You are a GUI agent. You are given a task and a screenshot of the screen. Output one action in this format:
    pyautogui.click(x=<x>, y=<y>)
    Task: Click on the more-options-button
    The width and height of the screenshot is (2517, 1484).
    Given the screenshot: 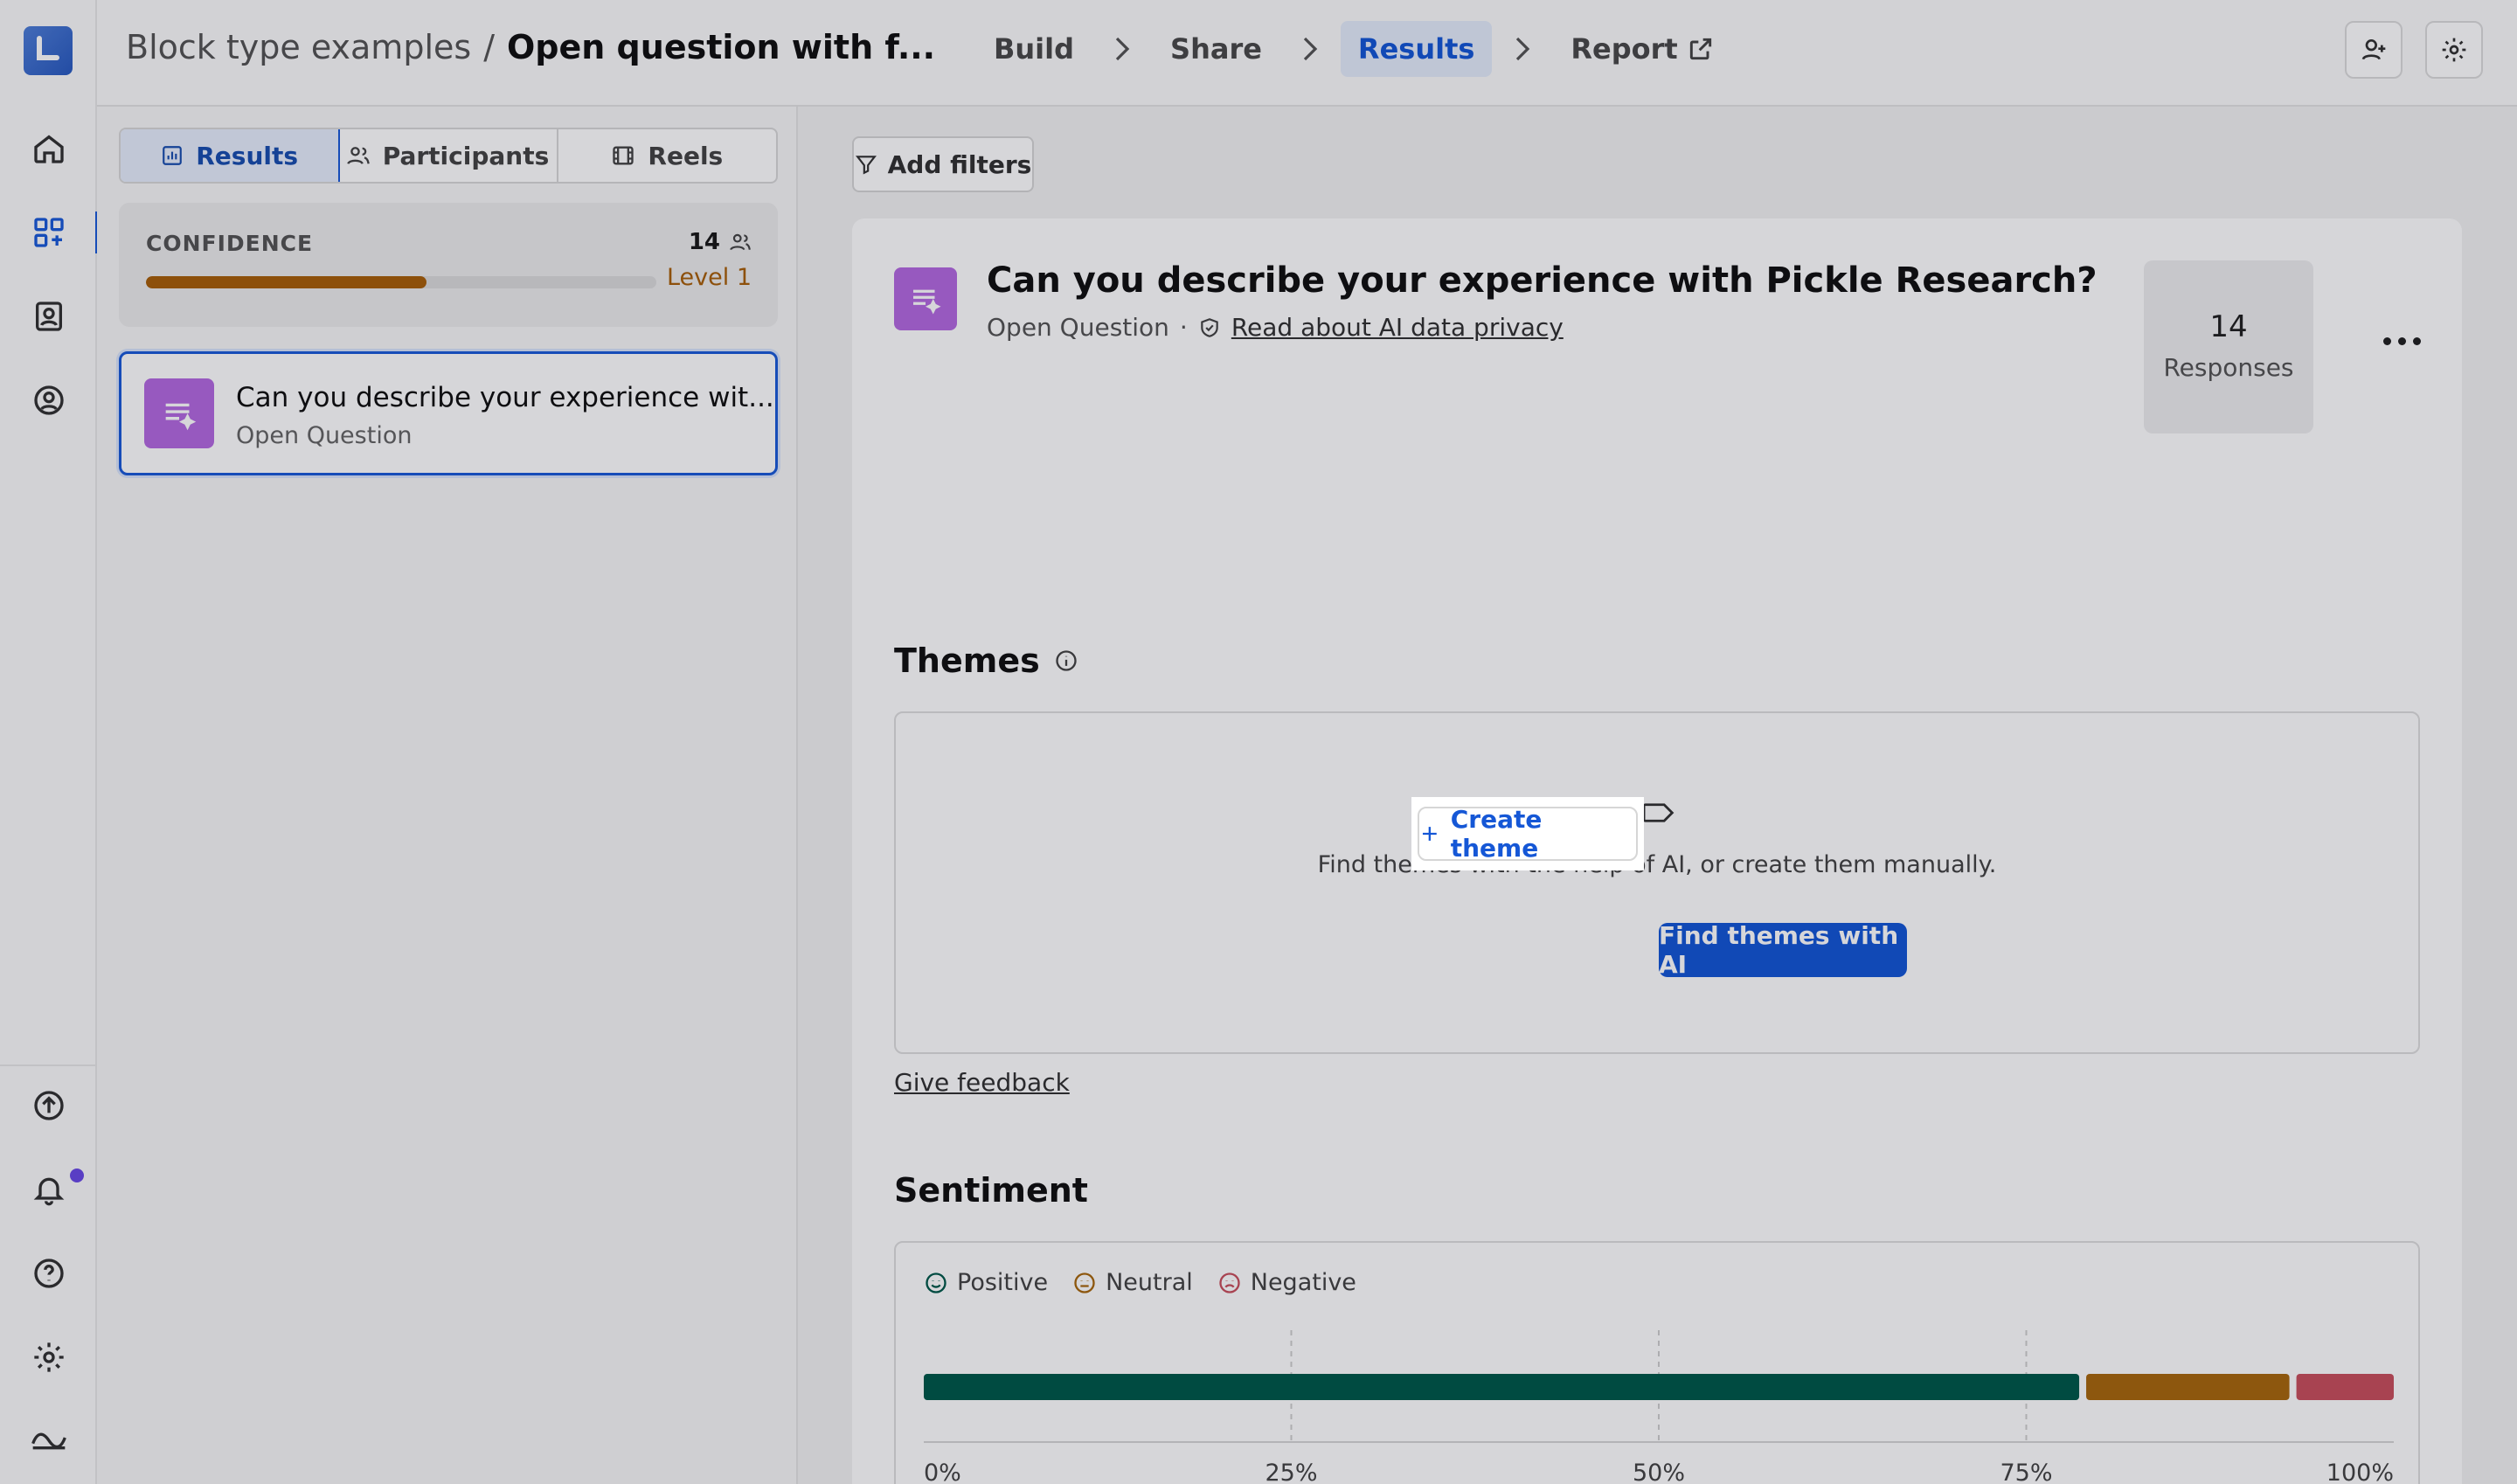 What is the action you would take?
    pyautogui.click(x=2401, y=340)
    